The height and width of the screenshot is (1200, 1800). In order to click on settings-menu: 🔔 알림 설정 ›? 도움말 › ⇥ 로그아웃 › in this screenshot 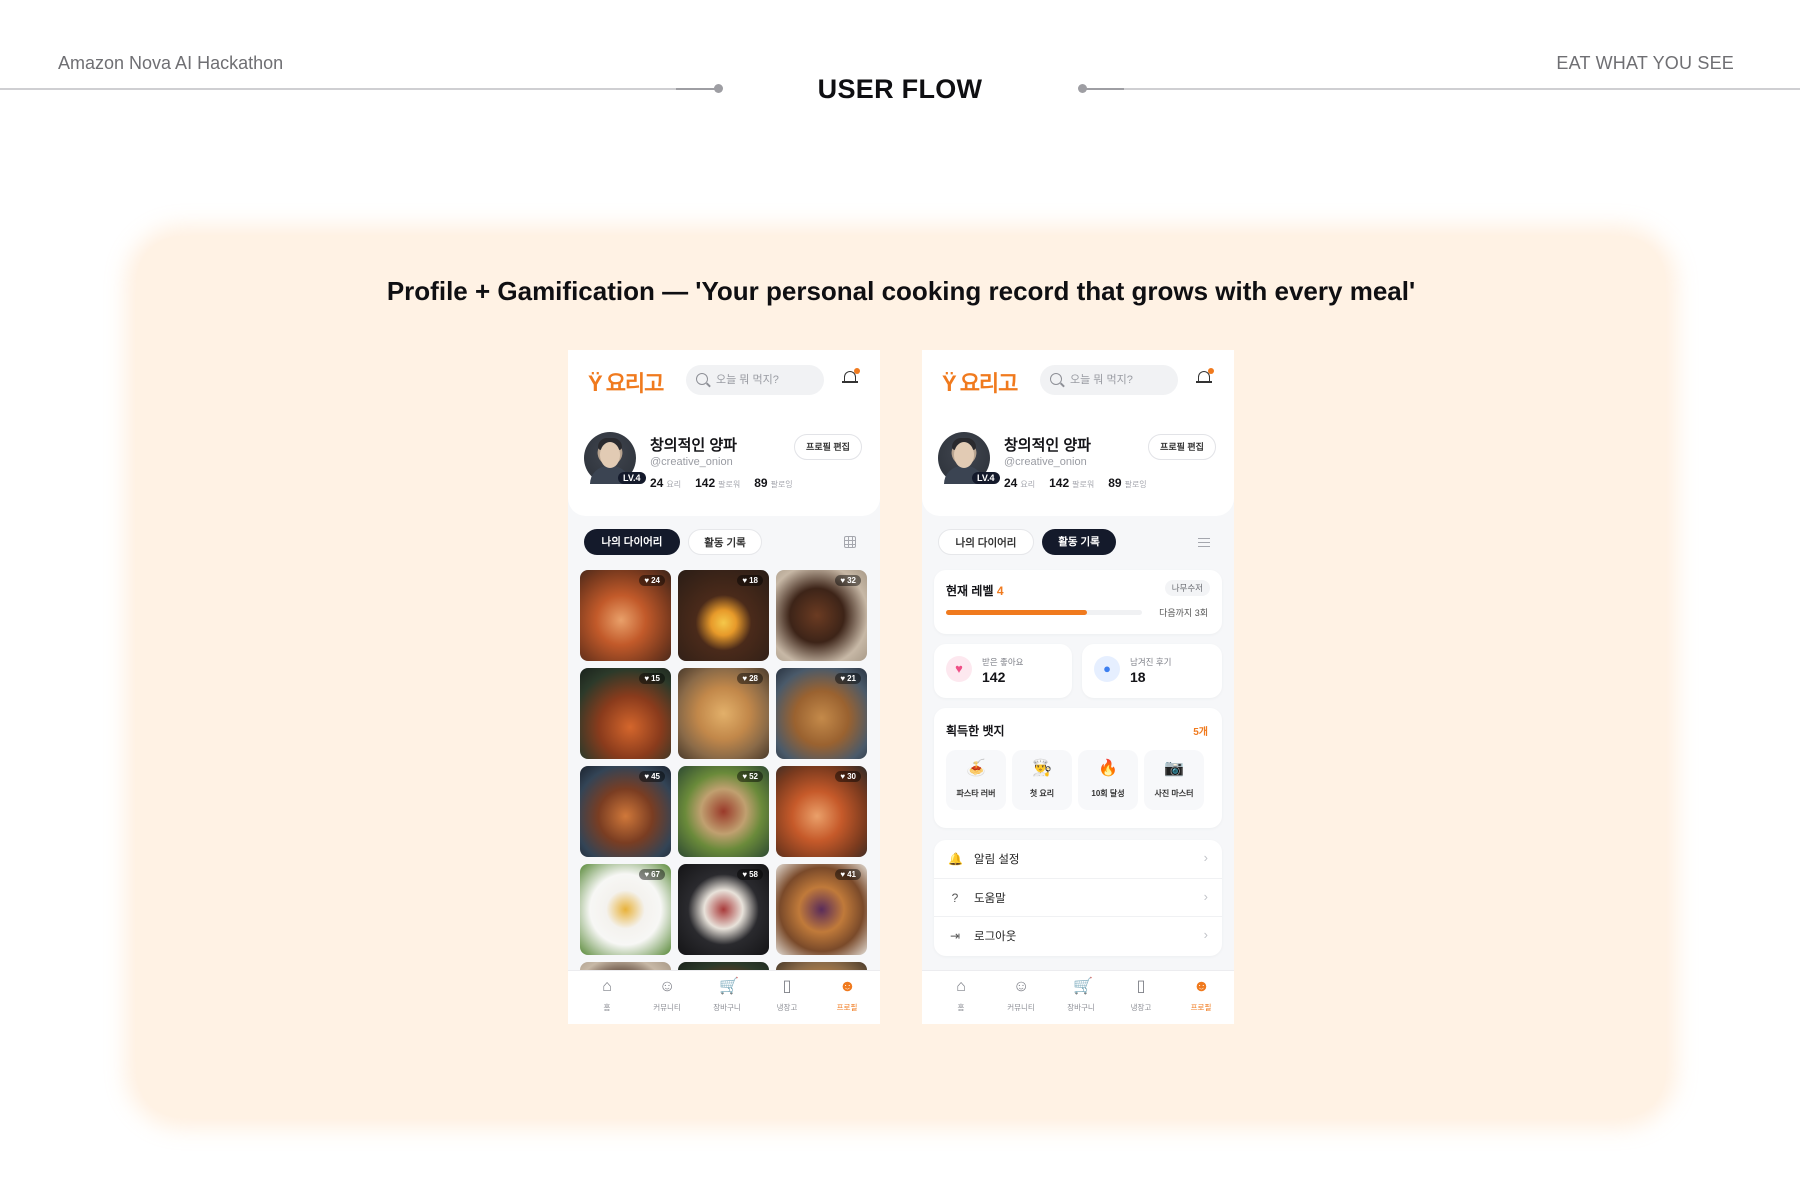, I will do `click(1078, 898)`.